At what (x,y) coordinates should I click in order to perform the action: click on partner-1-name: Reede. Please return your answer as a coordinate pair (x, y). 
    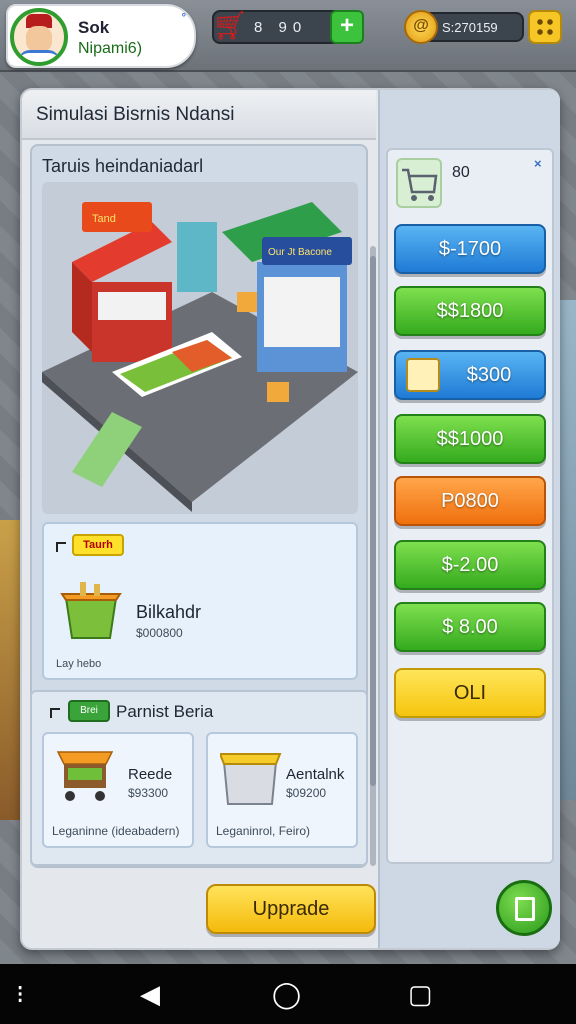
    Looking at the image, I should click on (150, 774).